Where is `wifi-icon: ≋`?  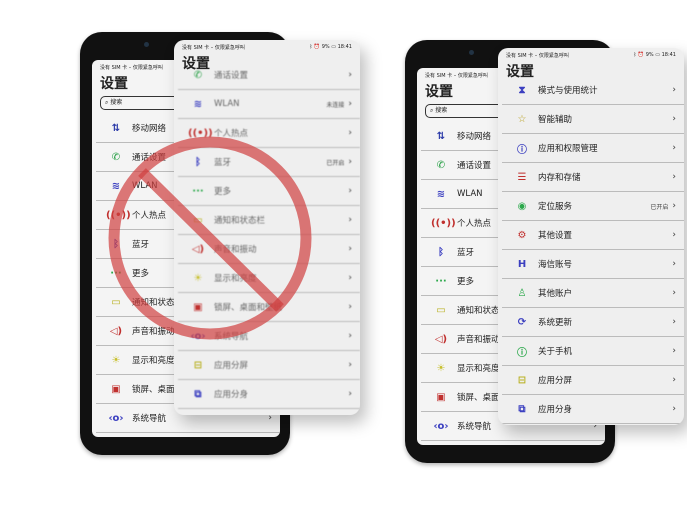 wifi-icon: ≋ is located at coordinates (441, 194).